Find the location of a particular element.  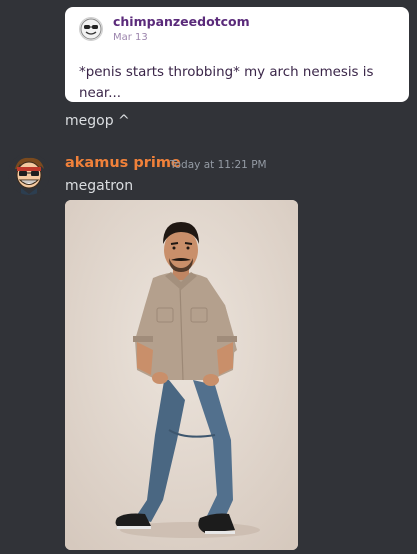

cartoon-face-avatar is located at coordinates (29, 174).